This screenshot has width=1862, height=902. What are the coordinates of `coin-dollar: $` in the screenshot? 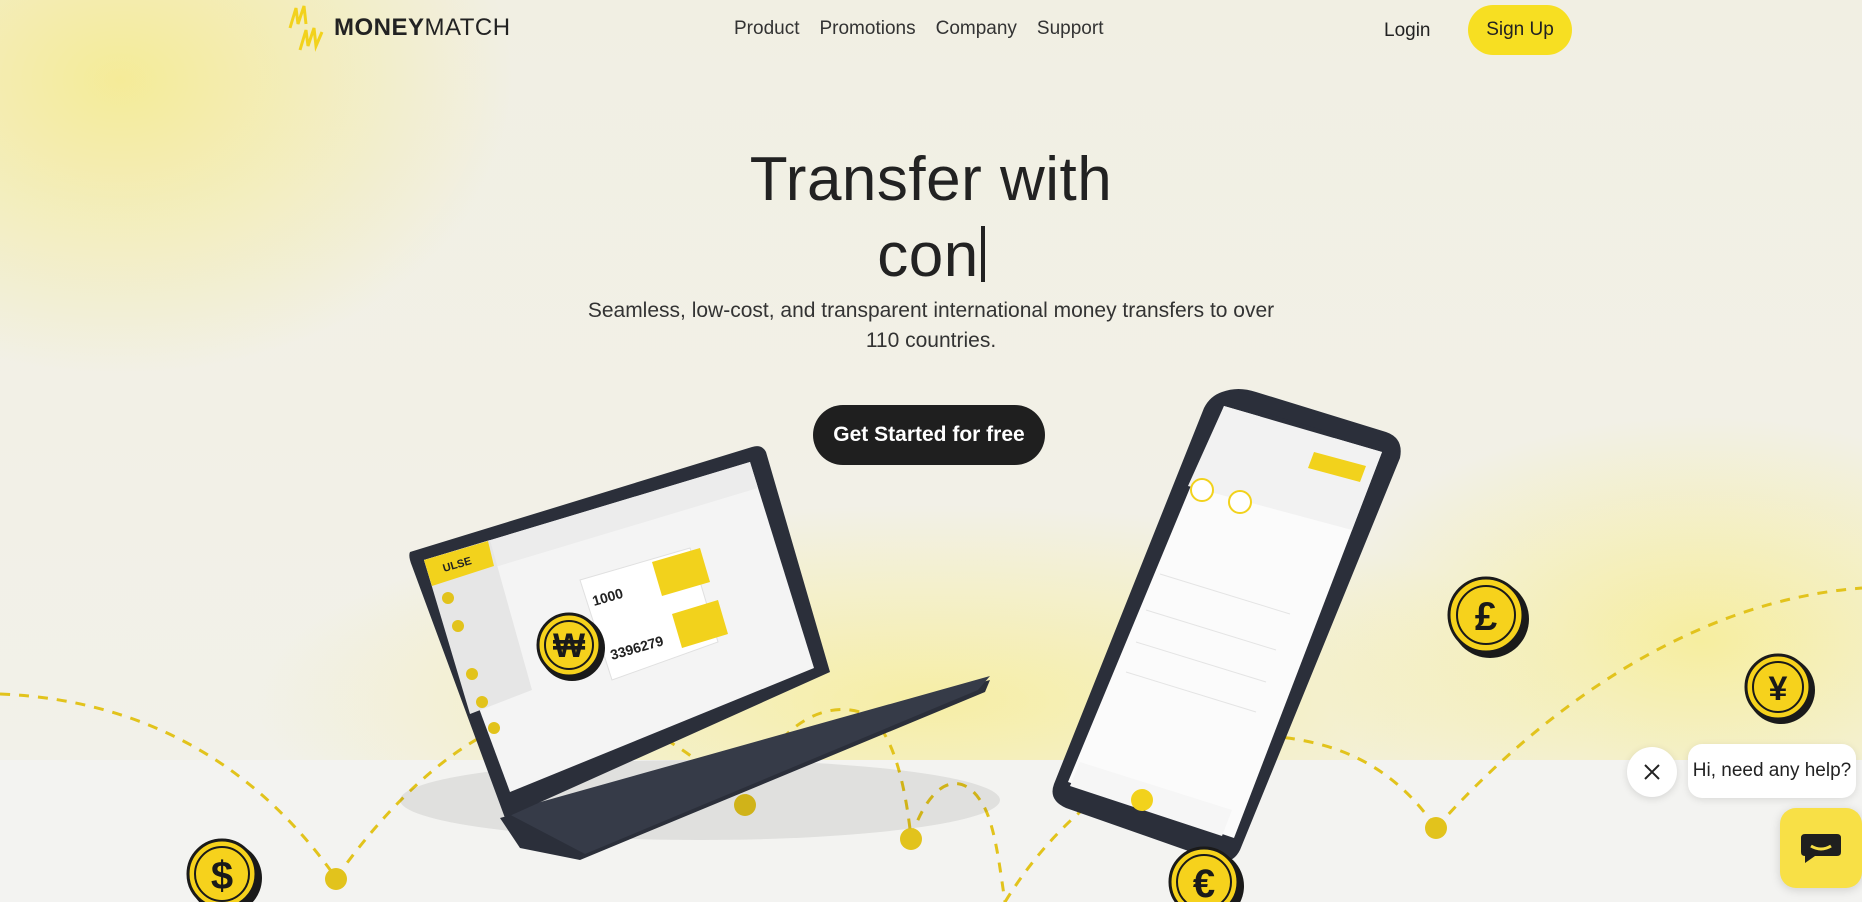 It's located at (224, 870).